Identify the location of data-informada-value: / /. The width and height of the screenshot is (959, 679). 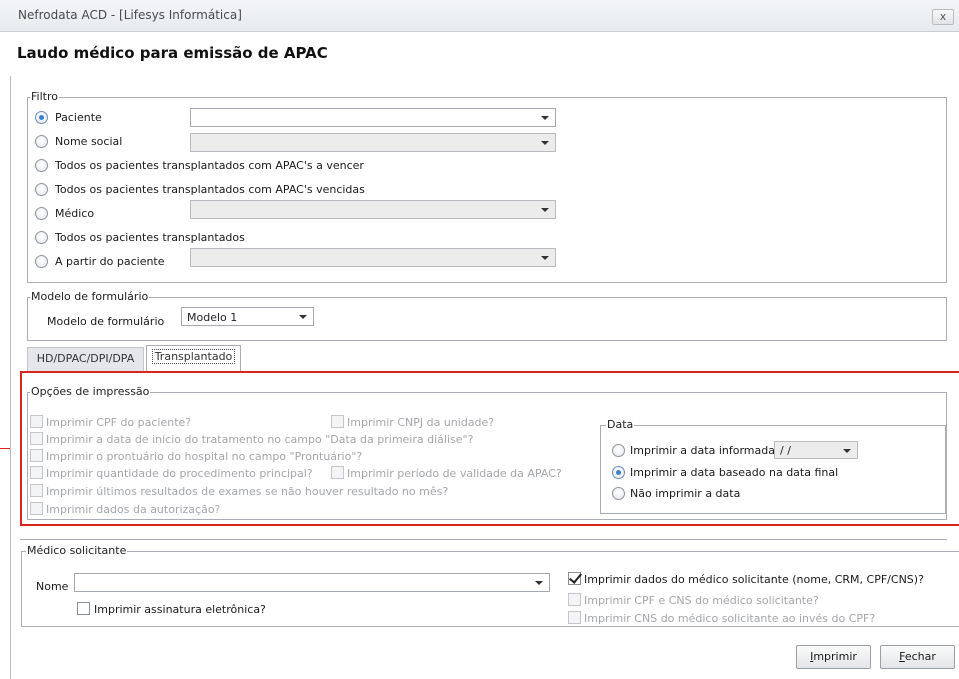
(785, 450).